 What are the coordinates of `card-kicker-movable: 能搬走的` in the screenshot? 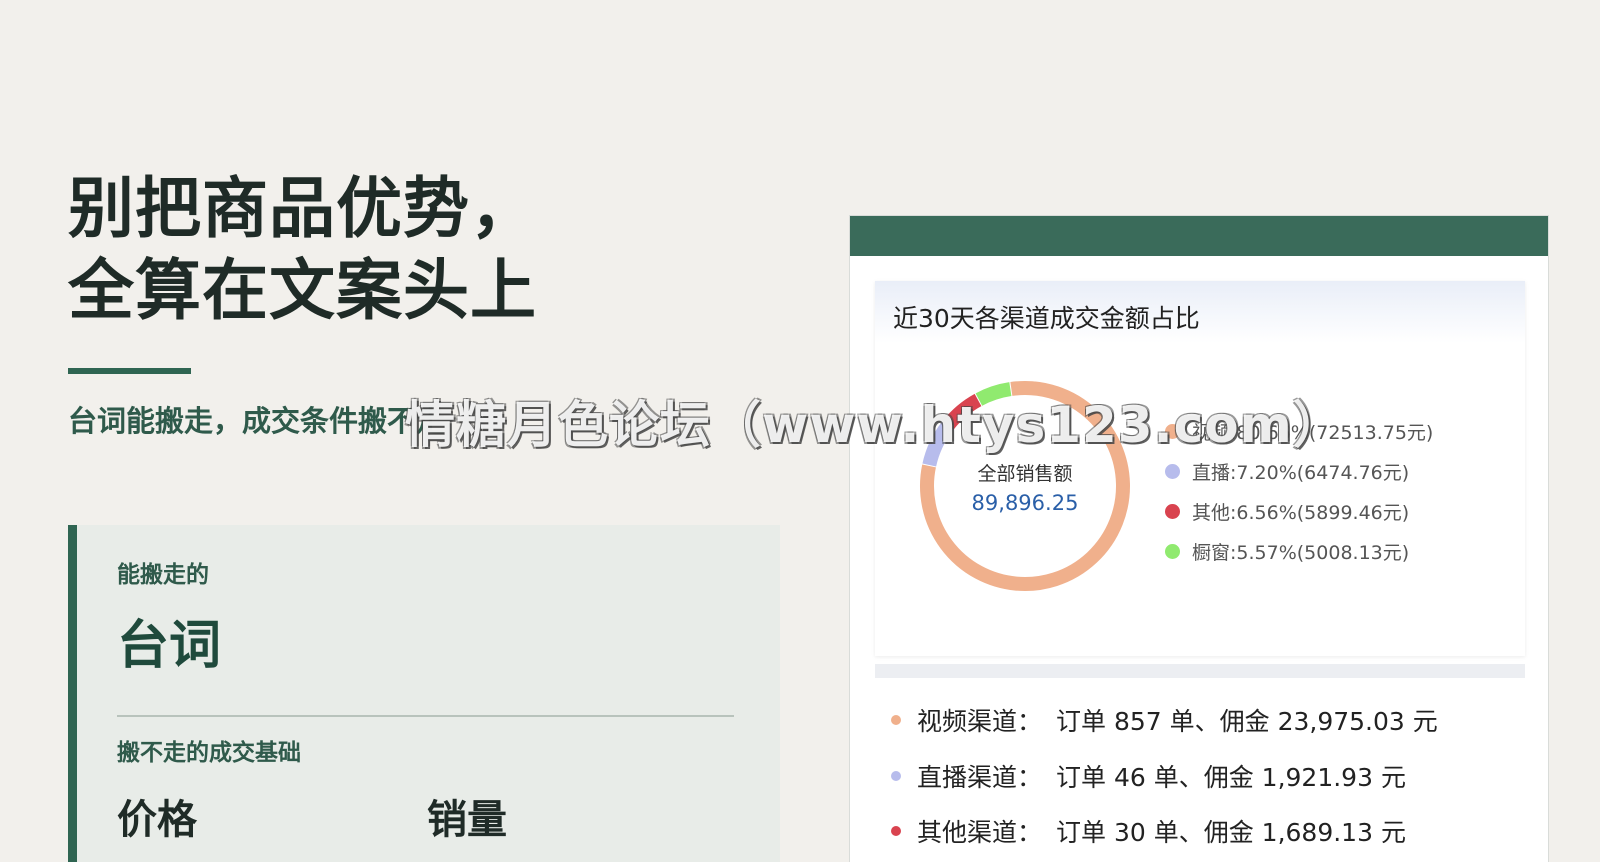 It's located at (163, 575).